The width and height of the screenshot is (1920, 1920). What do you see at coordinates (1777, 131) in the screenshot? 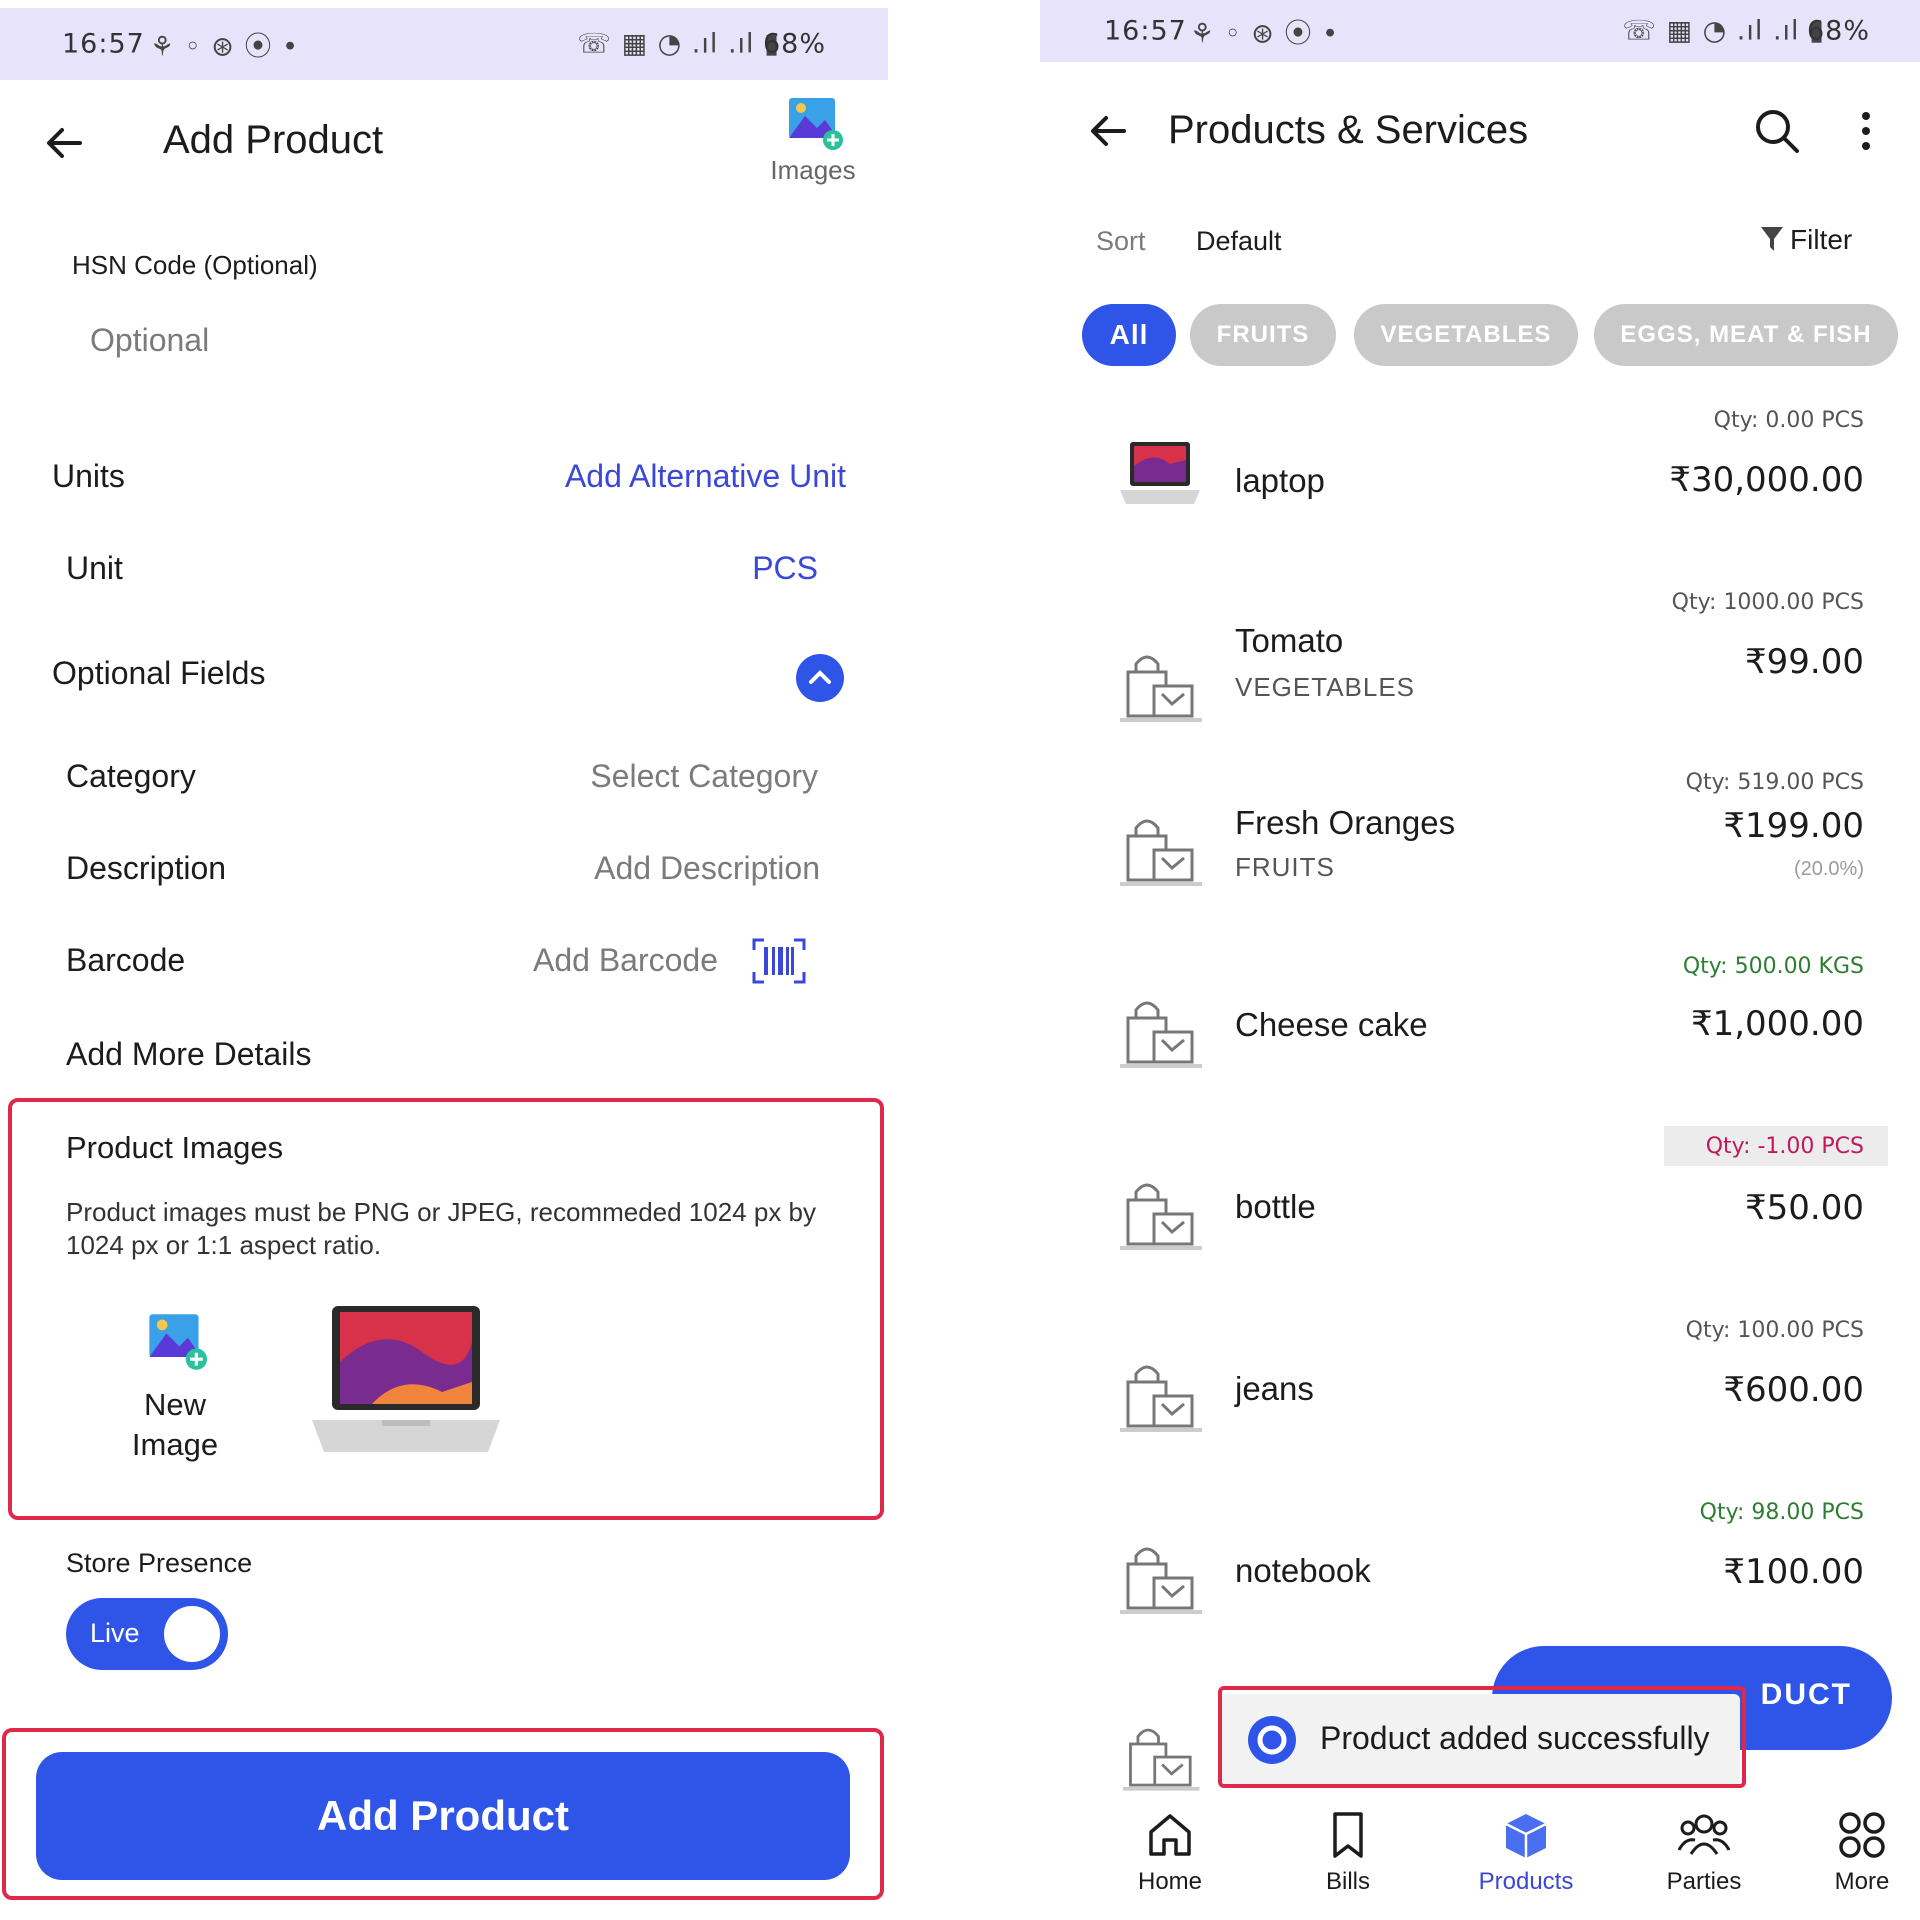
I see `search-icon` at bounding box center [1777, 131].